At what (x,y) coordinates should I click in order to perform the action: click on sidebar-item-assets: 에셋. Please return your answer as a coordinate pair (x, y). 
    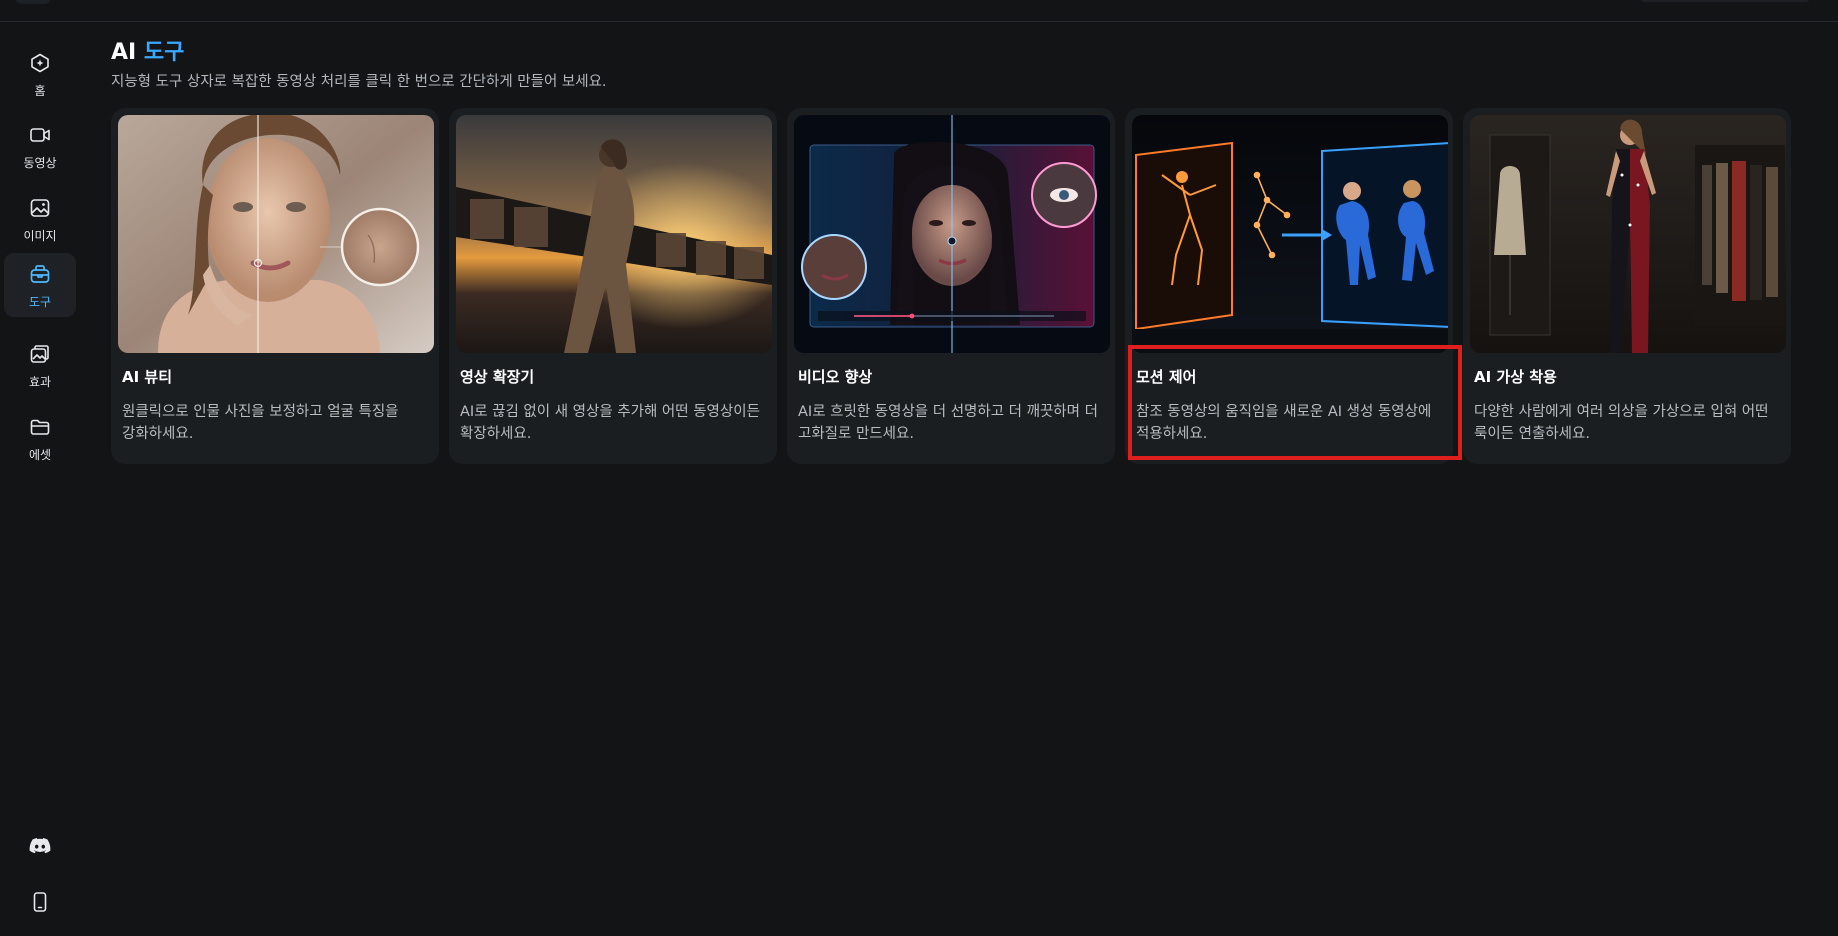
    Looking at the image, I should click on (40, 438).